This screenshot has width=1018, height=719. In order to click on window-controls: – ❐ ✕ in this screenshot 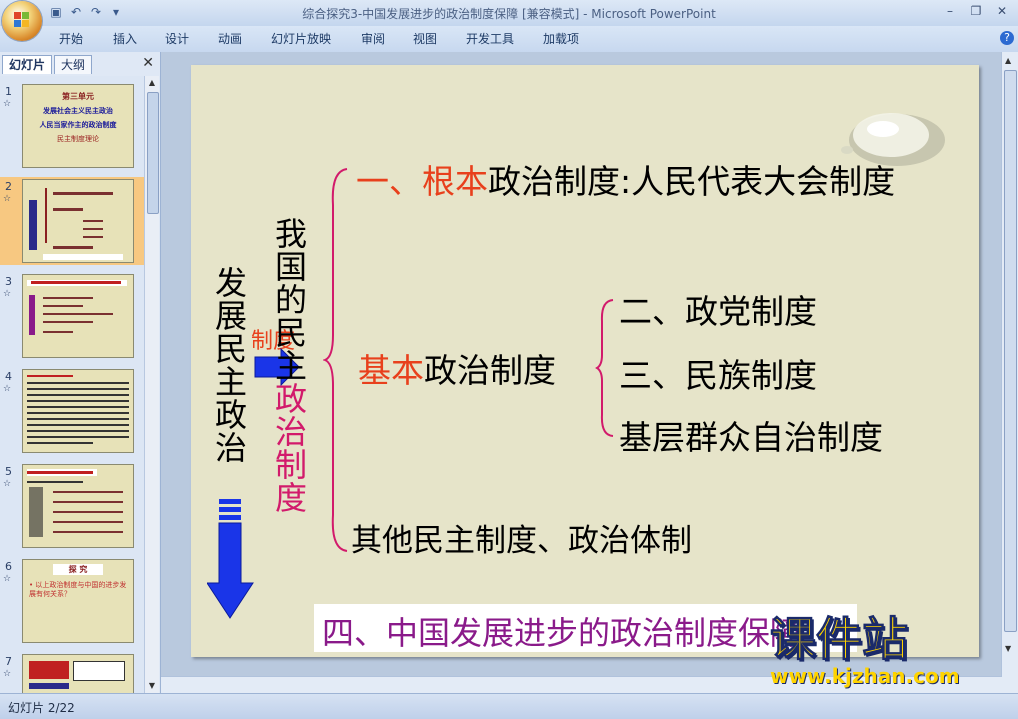, I will do `click(976, 11)`.